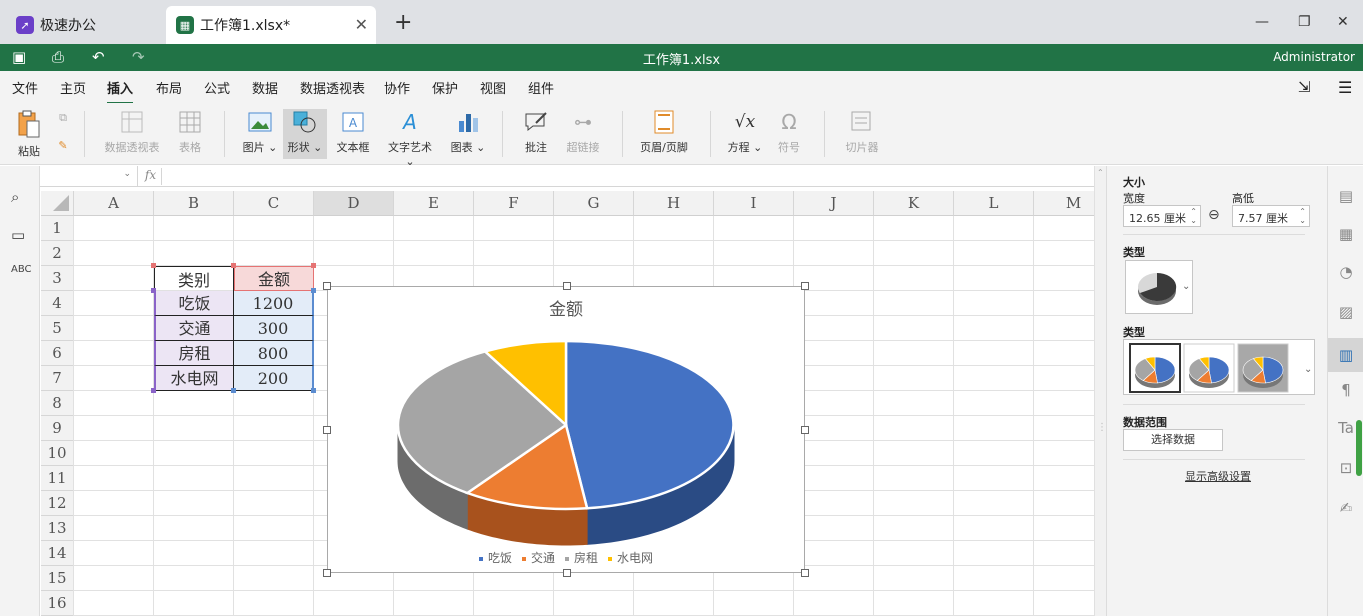 The image size is (1363, 616). Describe the element at coordinates (397, 87) in the screenshot. I see `menu-collab: 协作` at that location.